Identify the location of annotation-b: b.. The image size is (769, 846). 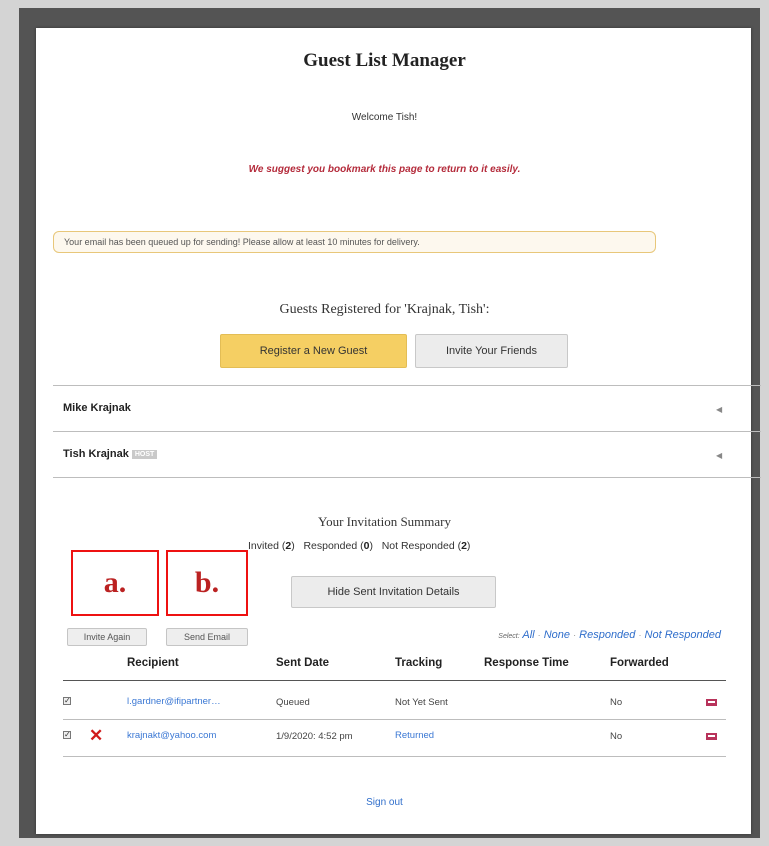
(207, 583).